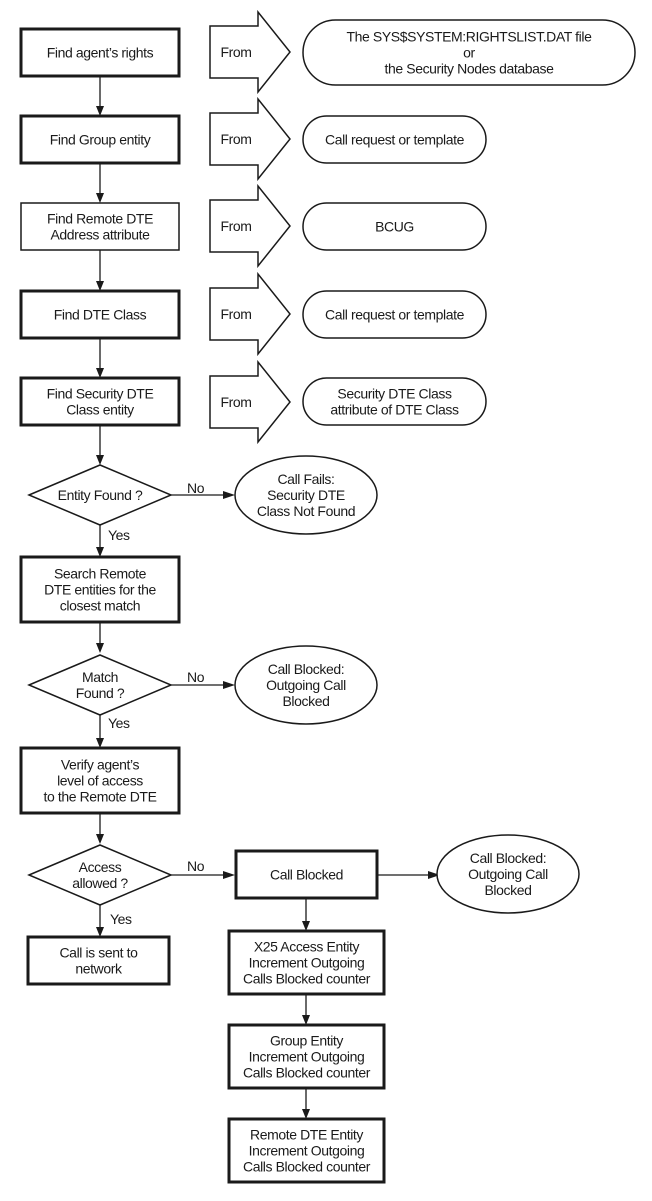  I want to click on decision-entity-found-text: Entity Found ?, so click(100, 495).